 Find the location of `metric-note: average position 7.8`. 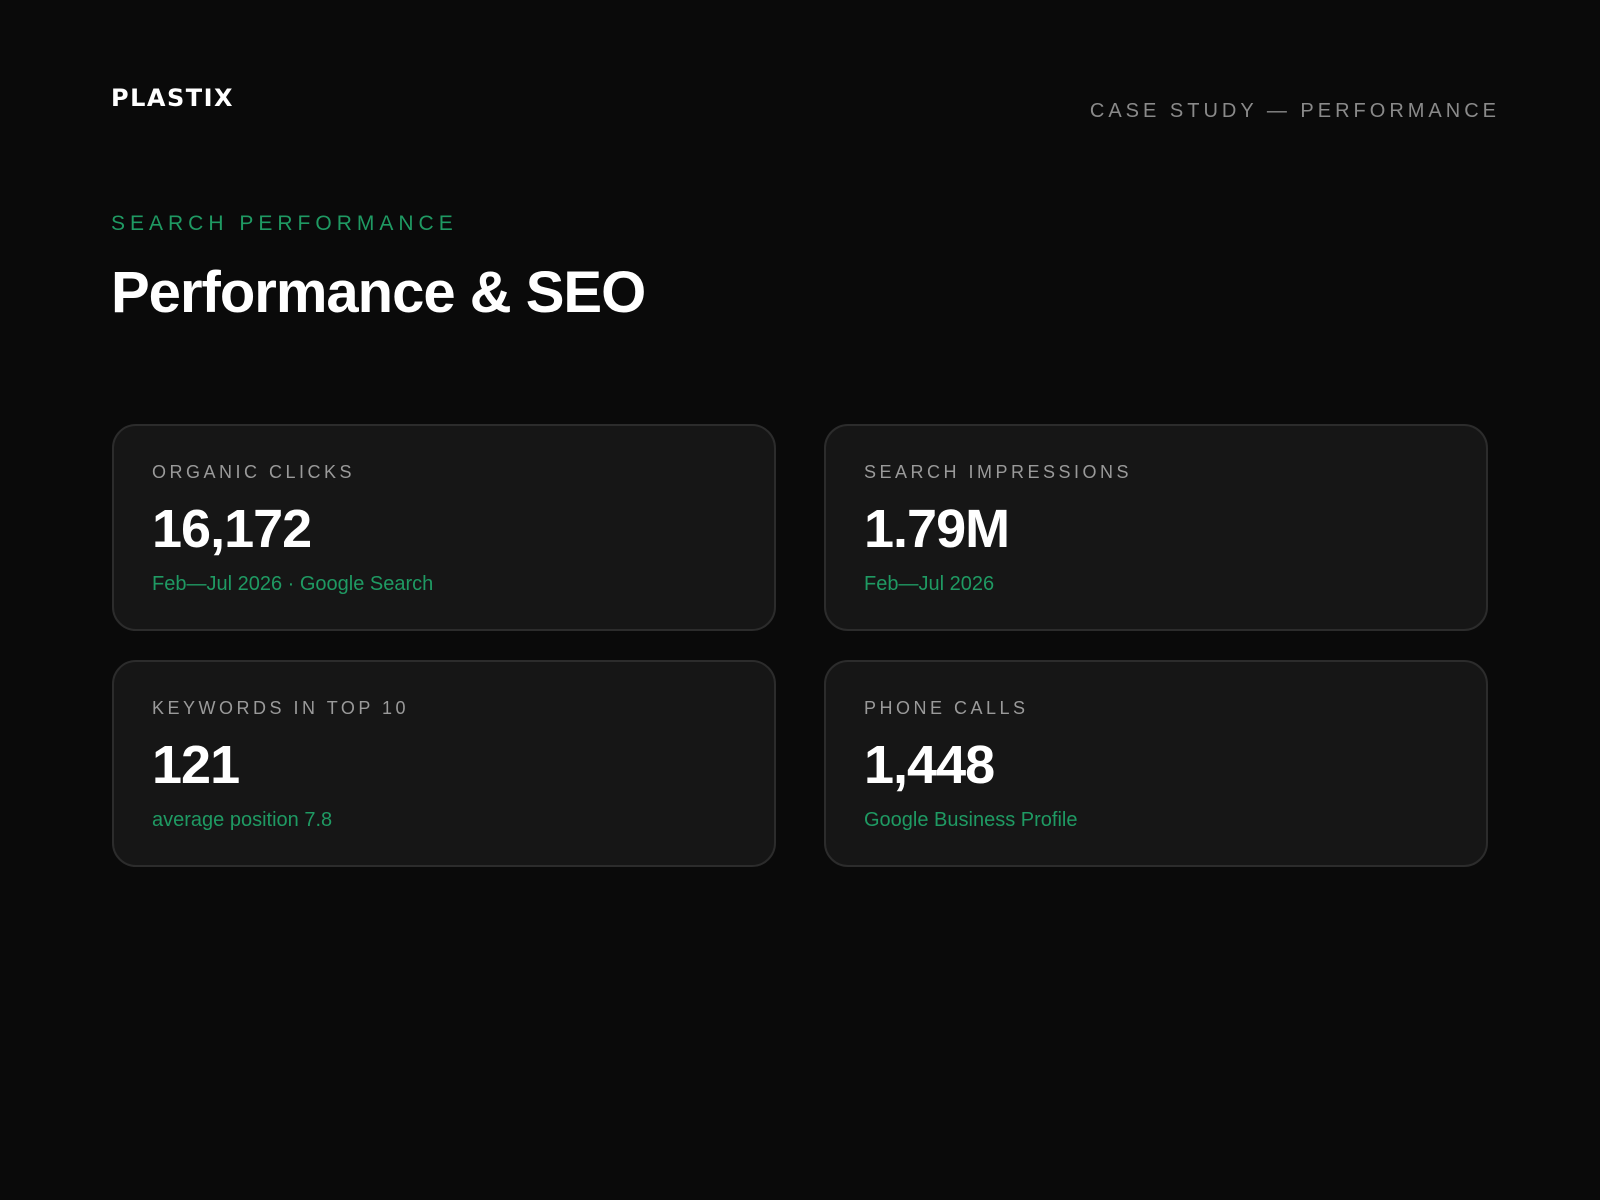

metric-note: average position 7.8 is located at coordinates (242, 820).